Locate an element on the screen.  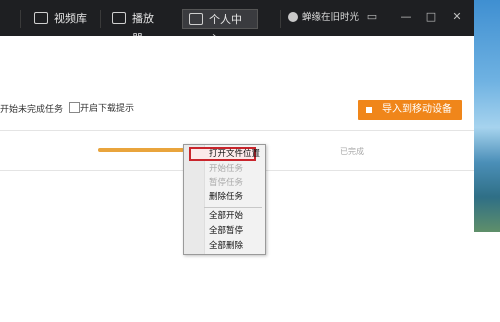
close-icon: ✕ is located at coordinates (457, 17).